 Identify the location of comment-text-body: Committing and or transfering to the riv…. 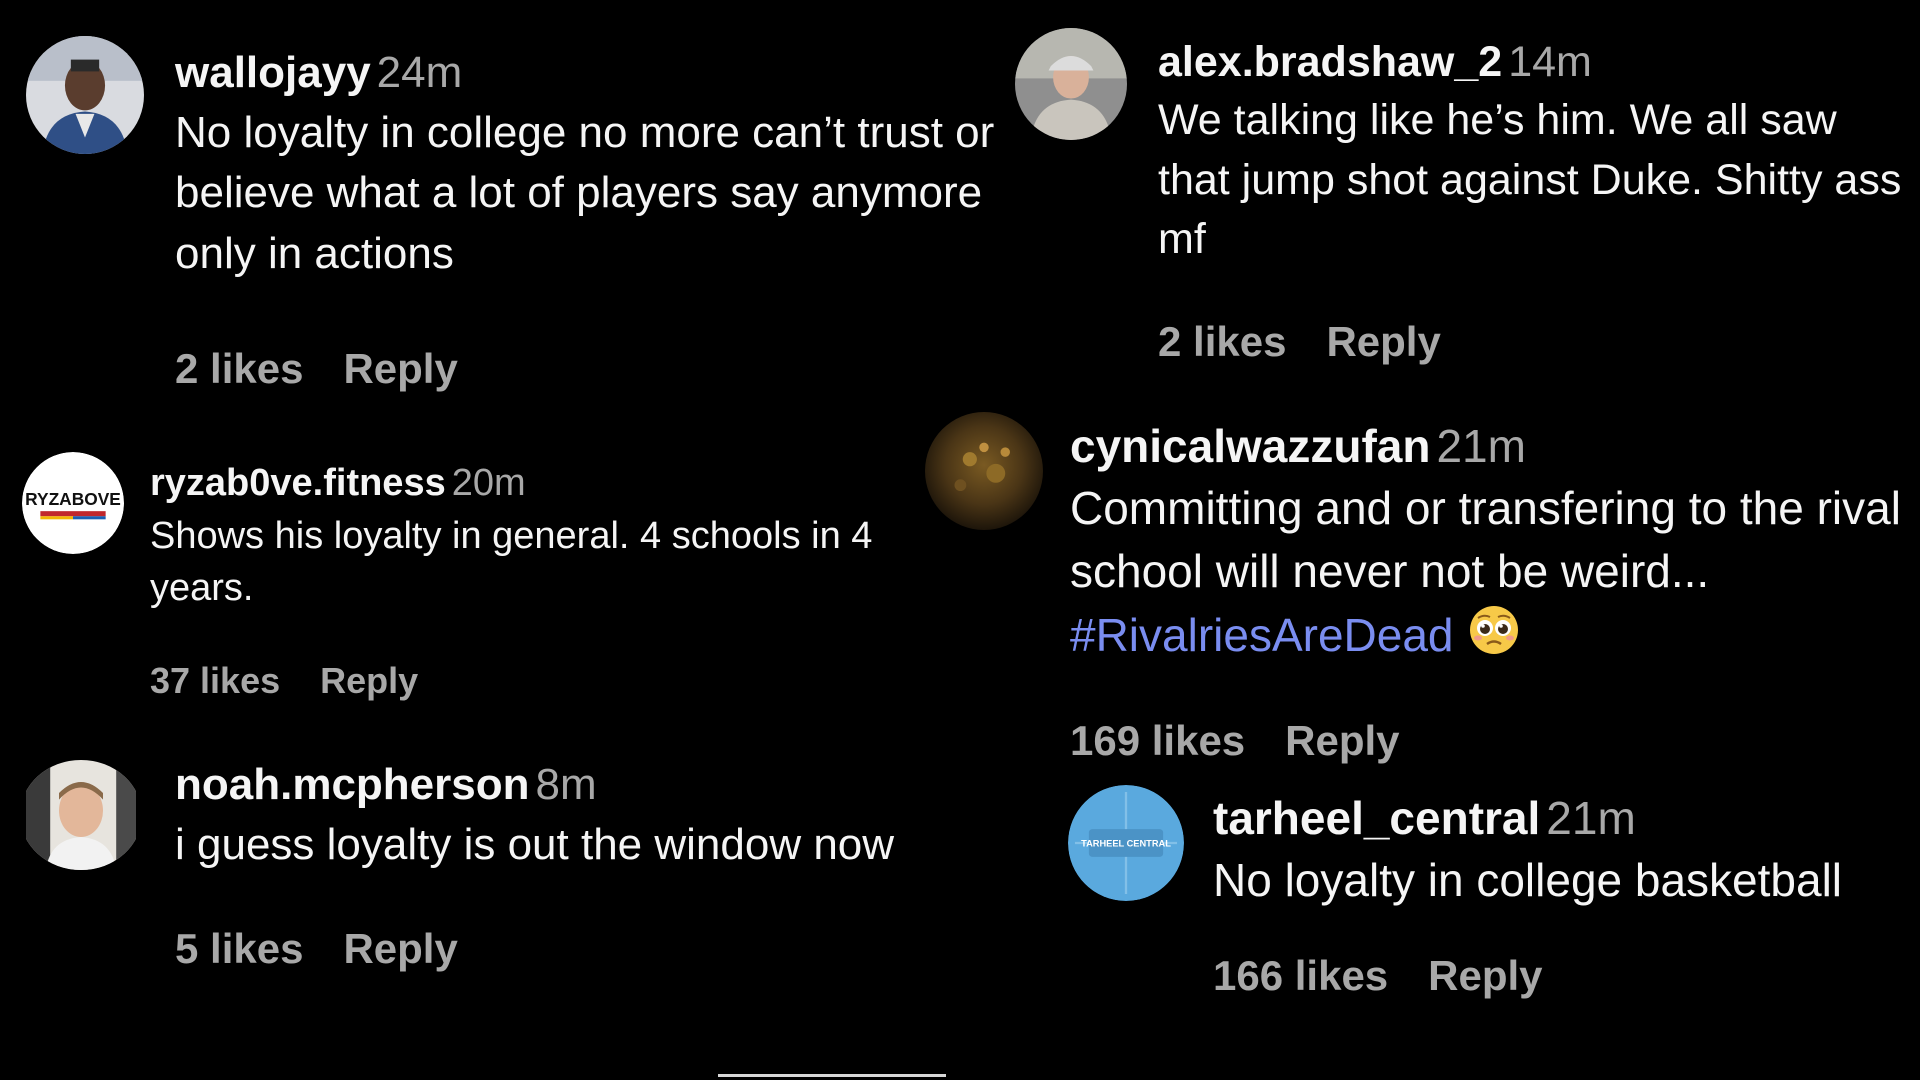
(1485, 539).